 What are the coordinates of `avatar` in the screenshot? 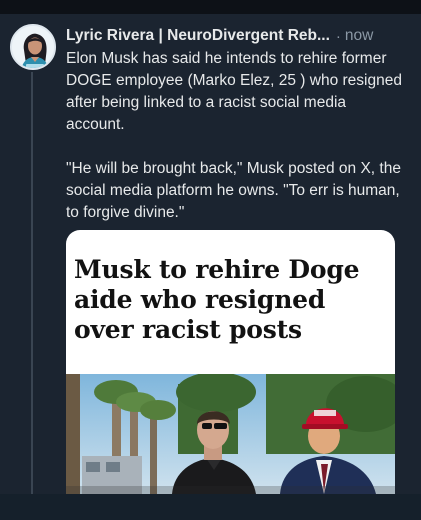 It's located at (33, 47).